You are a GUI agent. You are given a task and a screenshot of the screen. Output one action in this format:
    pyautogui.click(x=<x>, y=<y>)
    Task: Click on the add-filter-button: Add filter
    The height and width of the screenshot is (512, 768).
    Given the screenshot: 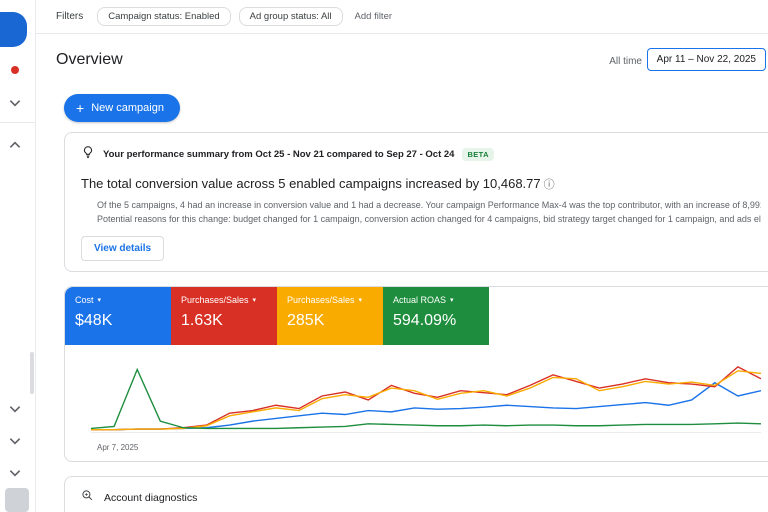 What is the action you would take?
    pyautogui.click(x=374, y=16)
    